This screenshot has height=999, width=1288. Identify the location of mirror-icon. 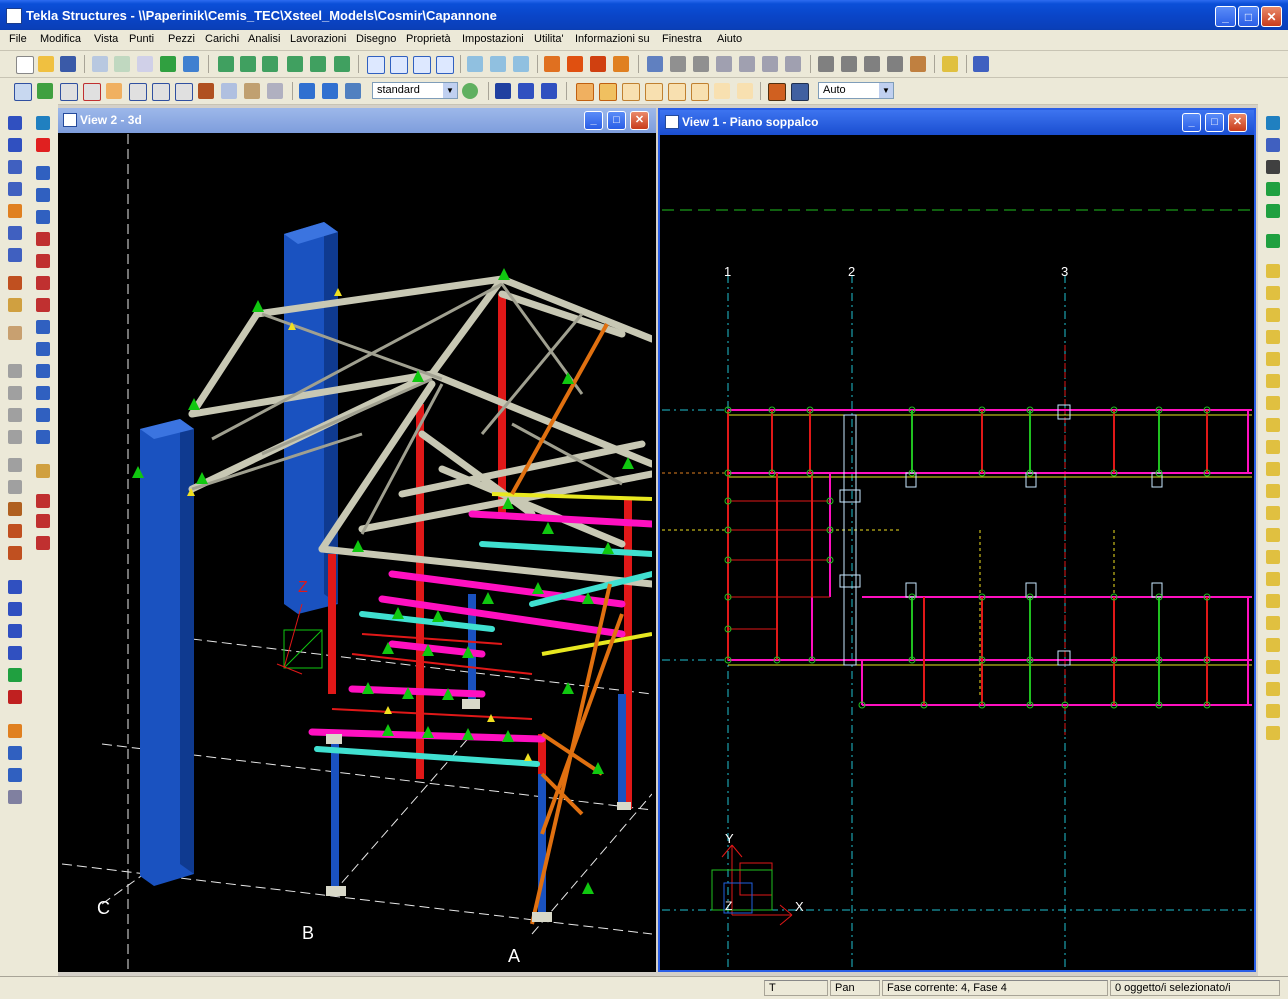
(295, 64).